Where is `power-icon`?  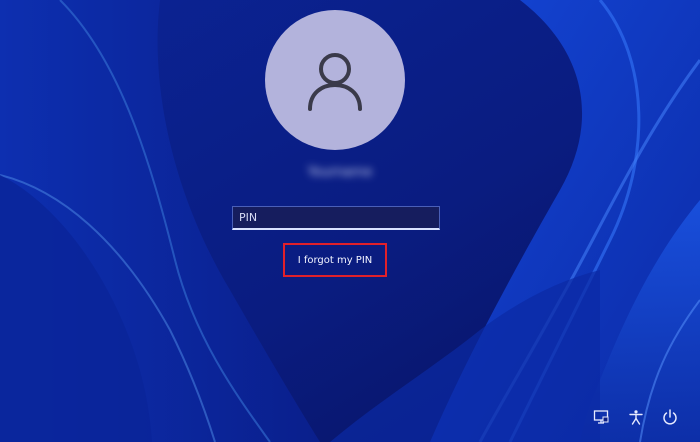 power-icon is located at coordinates (670, 417).